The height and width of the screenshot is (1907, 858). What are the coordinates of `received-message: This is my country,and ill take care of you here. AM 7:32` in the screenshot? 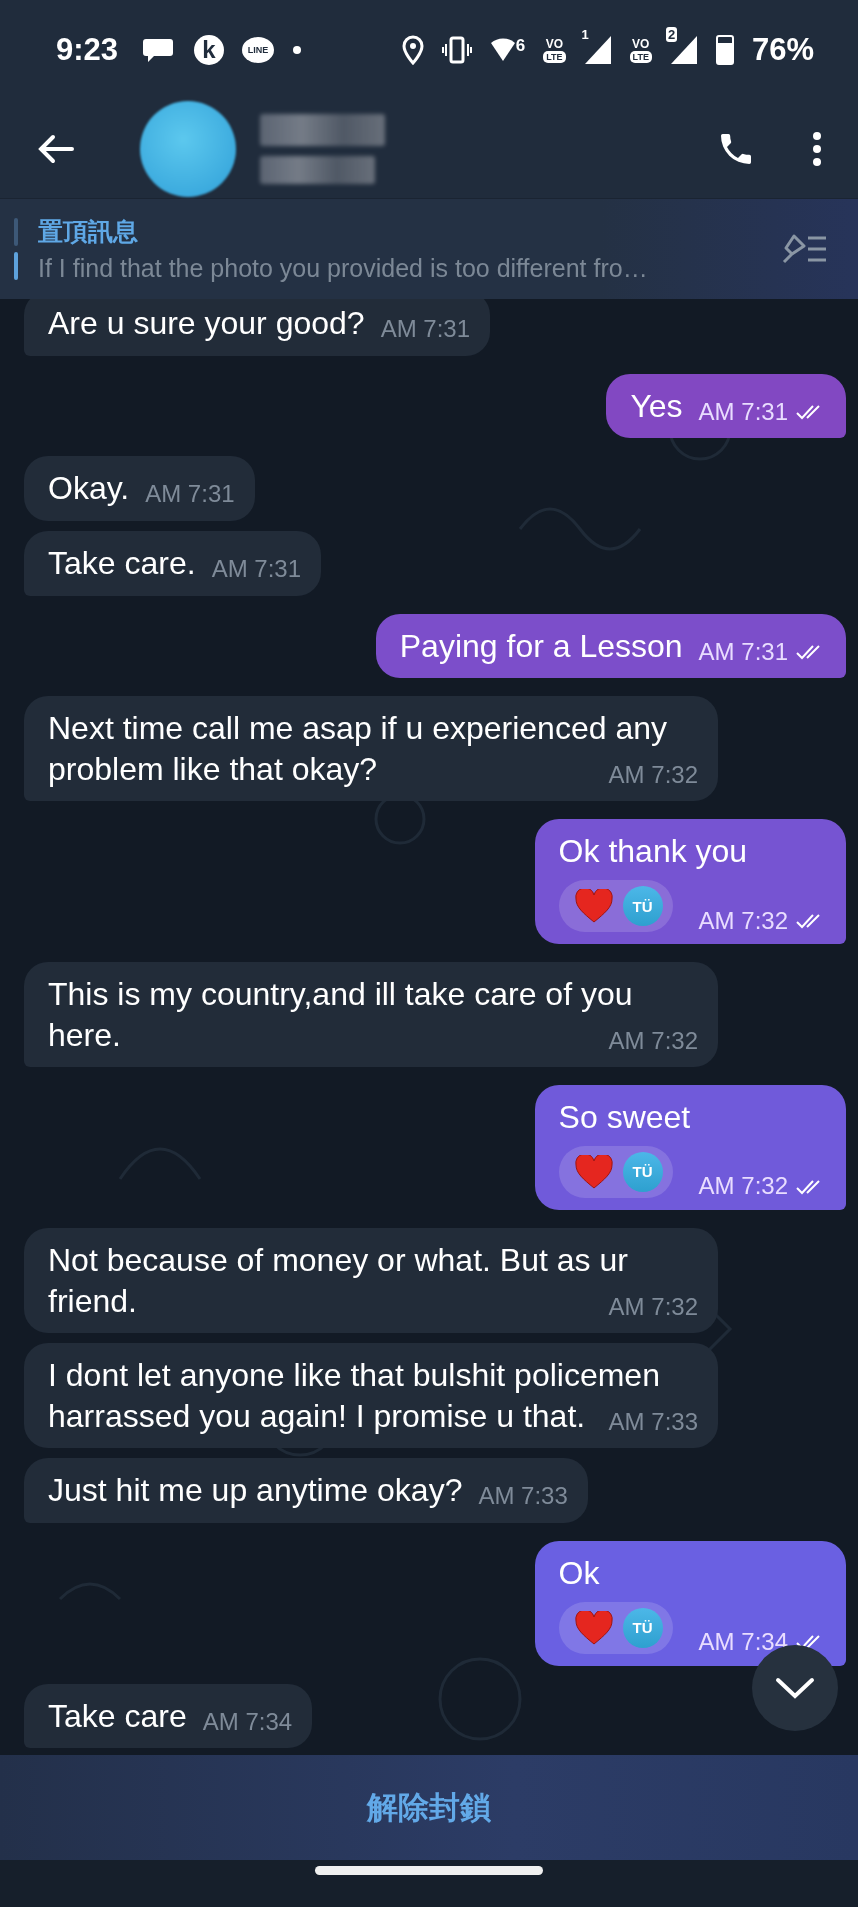 It's located at (371, 1015).